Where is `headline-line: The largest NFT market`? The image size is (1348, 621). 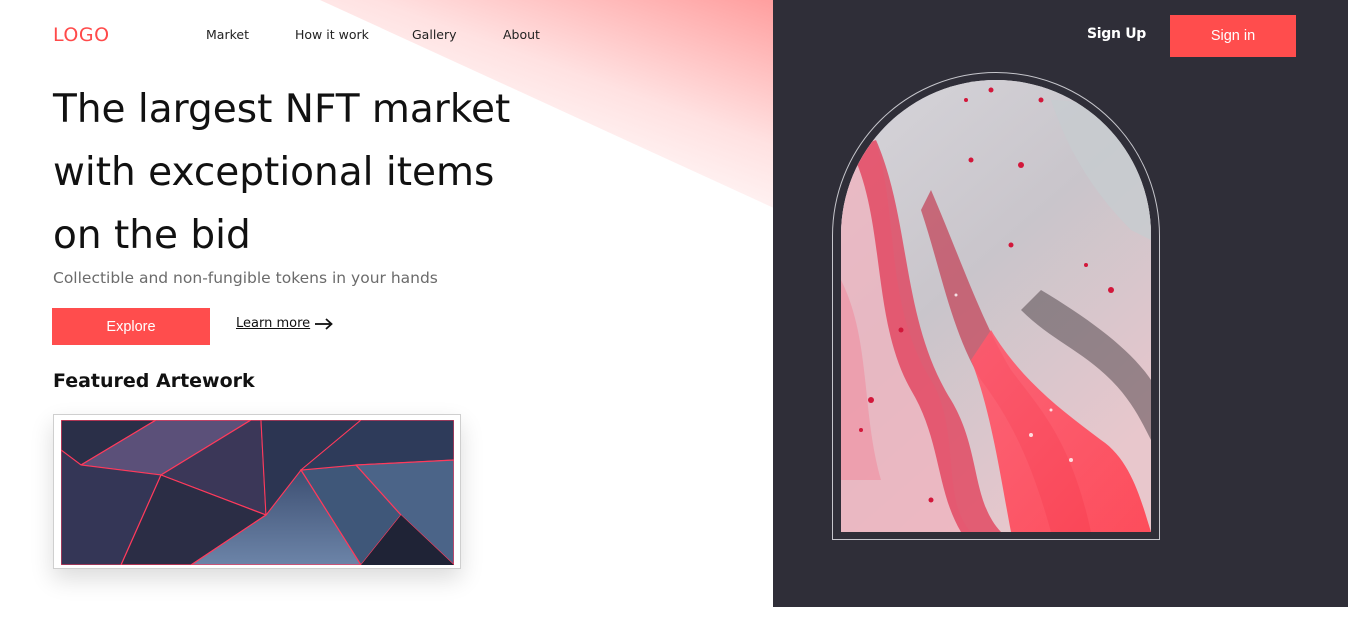 headline-line: The largest NFT market is located at coordinates (282, 109).